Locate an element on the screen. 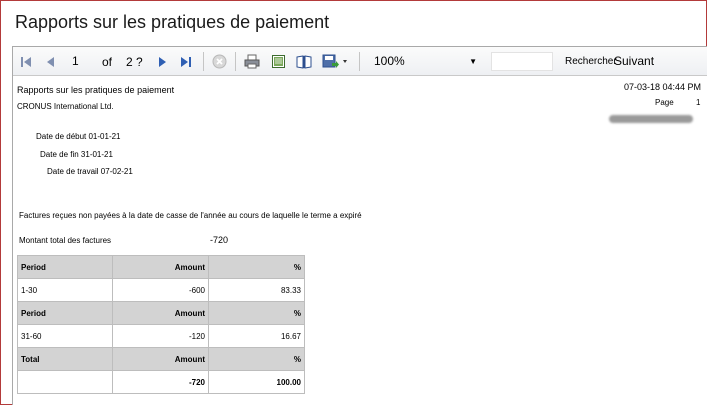 The height and width of the screenshot is (405, 707). table-row: 31-60 -120 16.67 is located at coordinates (161, 336).